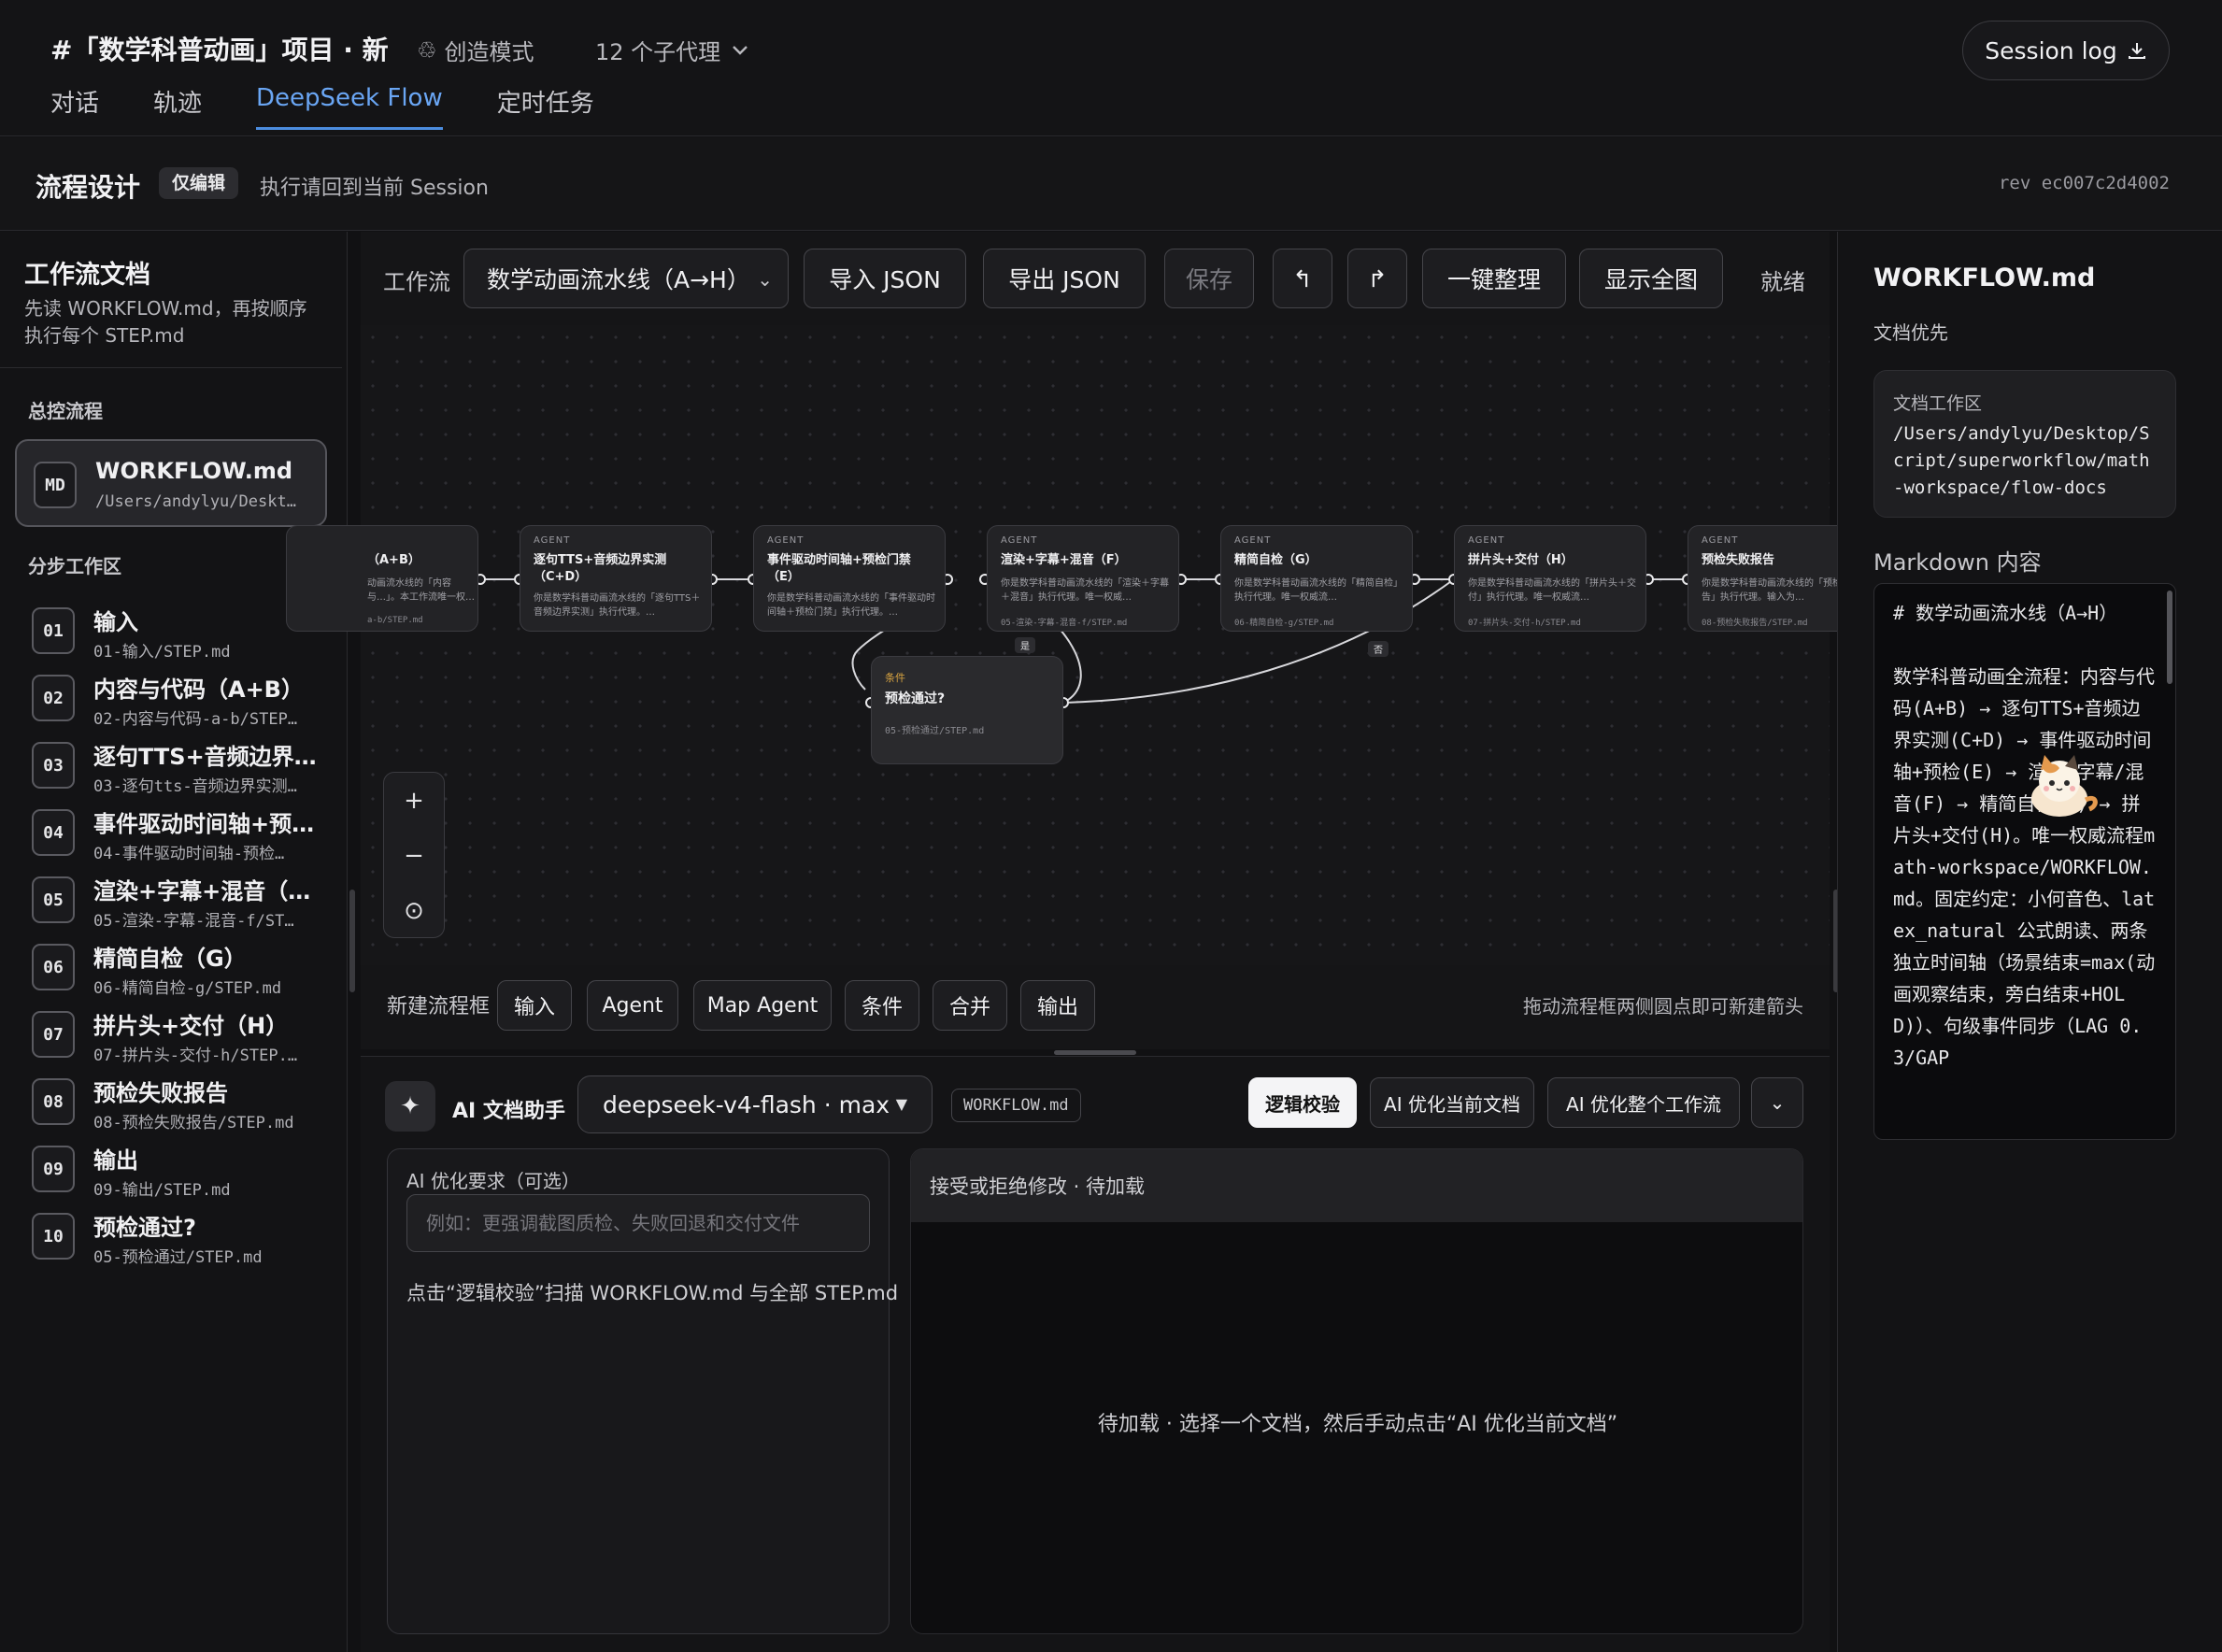 This screenshot has height=1652, width=2222. Describe the element at coordinates (509, 1112) in the screenshot. I see `assistant-title: AI 文档助手` at that location.